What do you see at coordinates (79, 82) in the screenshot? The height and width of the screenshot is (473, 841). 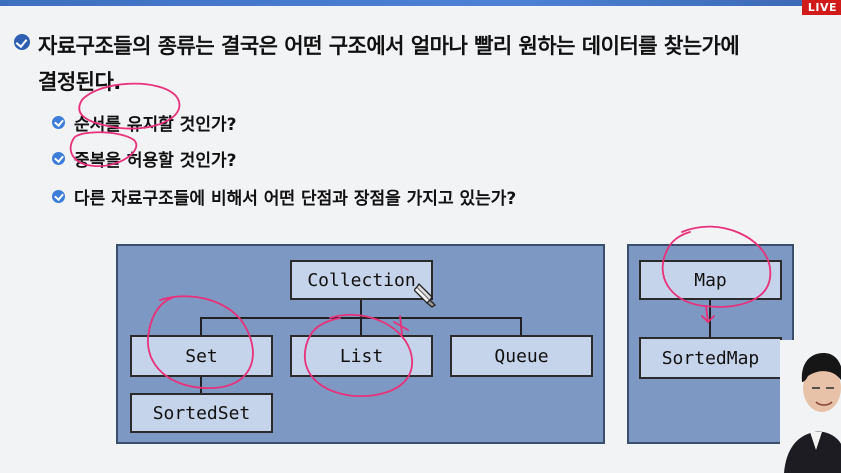 I see `heading-line-2: 결정된다.` at bounding box center [79, 82].